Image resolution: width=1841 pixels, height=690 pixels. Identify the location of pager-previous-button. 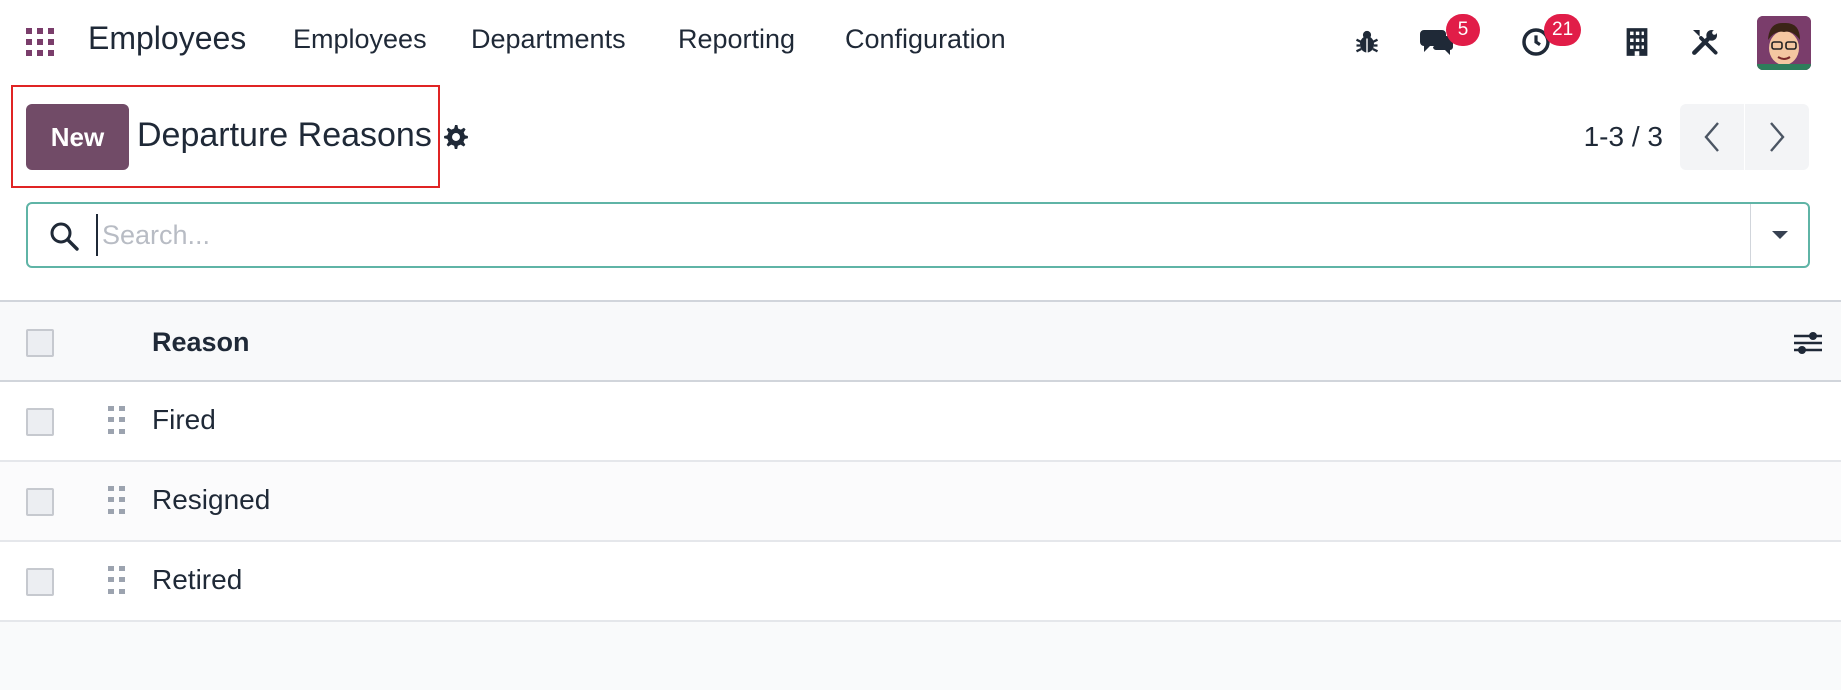
(1712, 137).